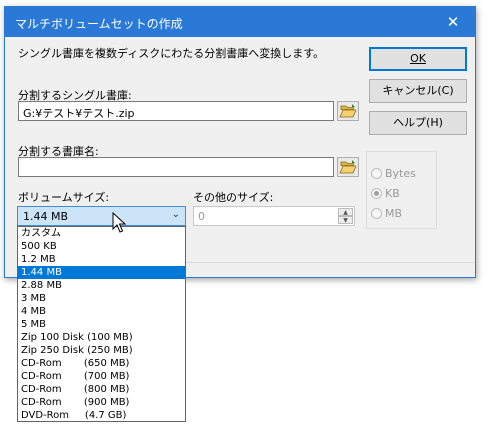 Image resolution: width=487 pixels, height=431 pixels. I want to click on other-size-label: その他のサイズ:, so click(233, 197).